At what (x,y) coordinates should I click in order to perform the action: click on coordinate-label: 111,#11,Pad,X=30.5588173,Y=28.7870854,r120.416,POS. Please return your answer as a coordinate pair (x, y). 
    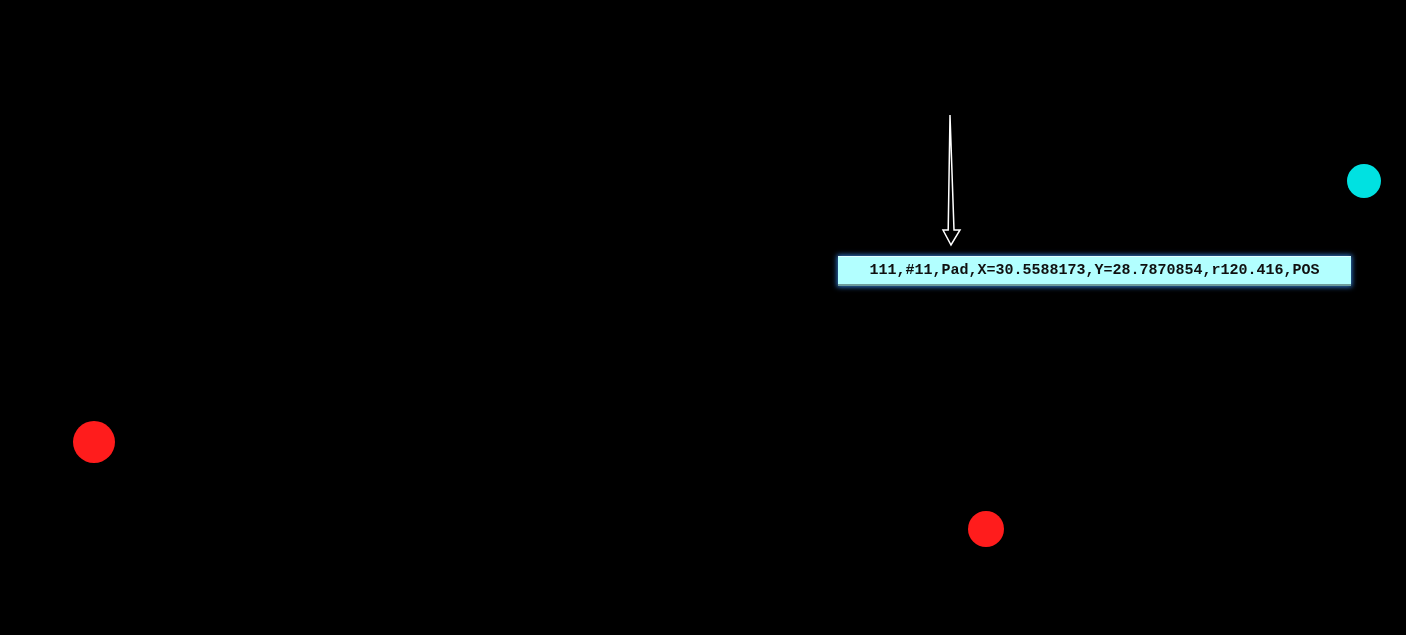
    Looking at the image, I should click on (1094, 271).